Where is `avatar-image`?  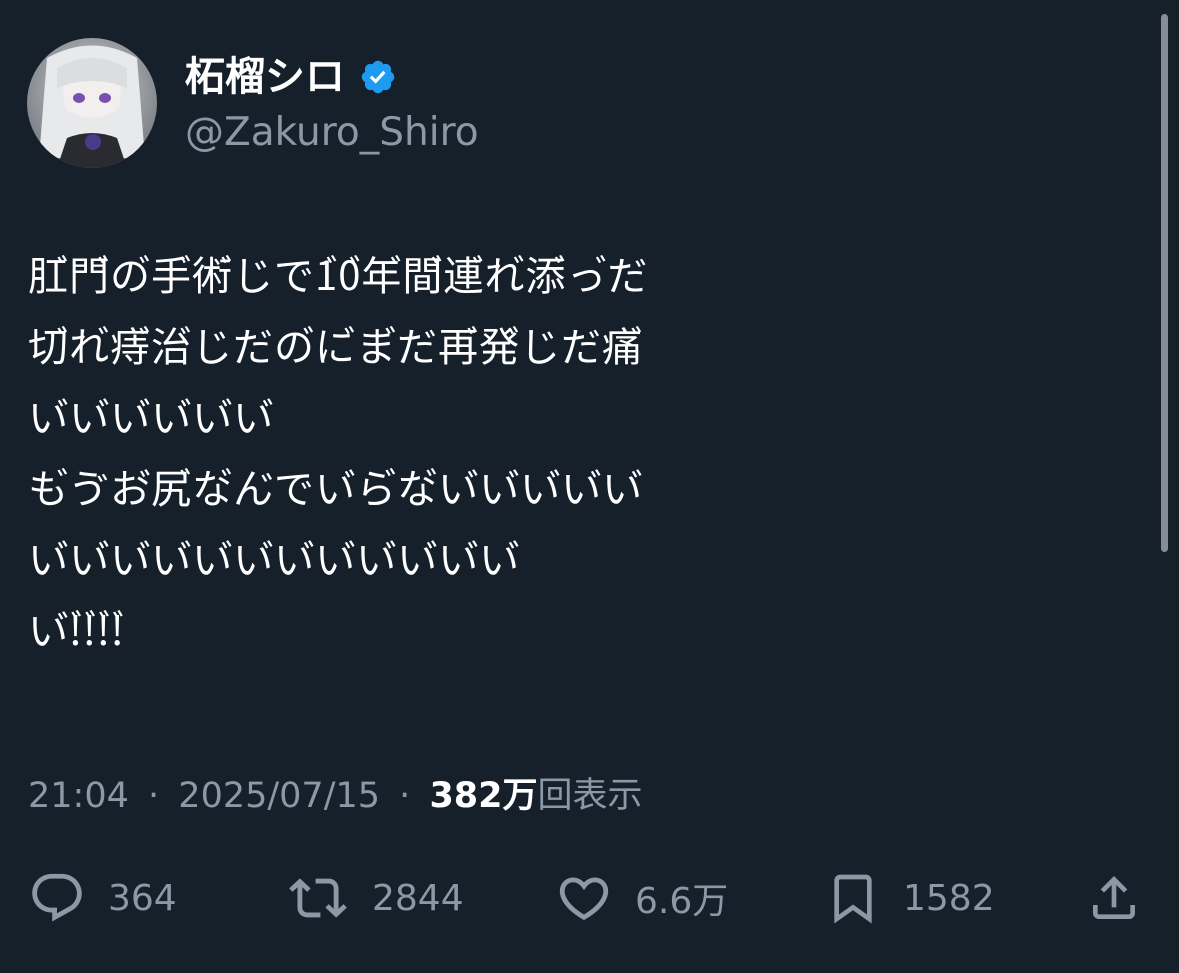
avatar-image is located at coordinates (92, 103).